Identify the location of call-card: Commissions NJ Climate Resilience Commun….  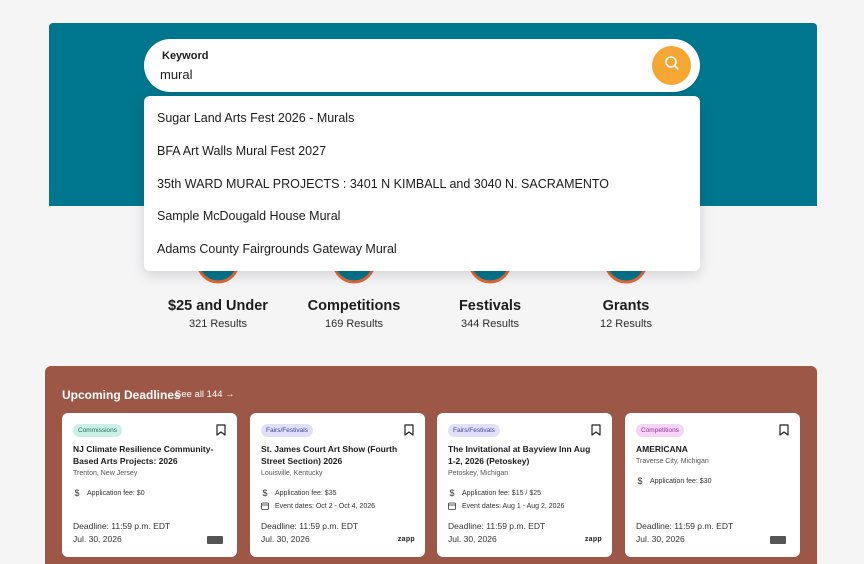
(149, 485).